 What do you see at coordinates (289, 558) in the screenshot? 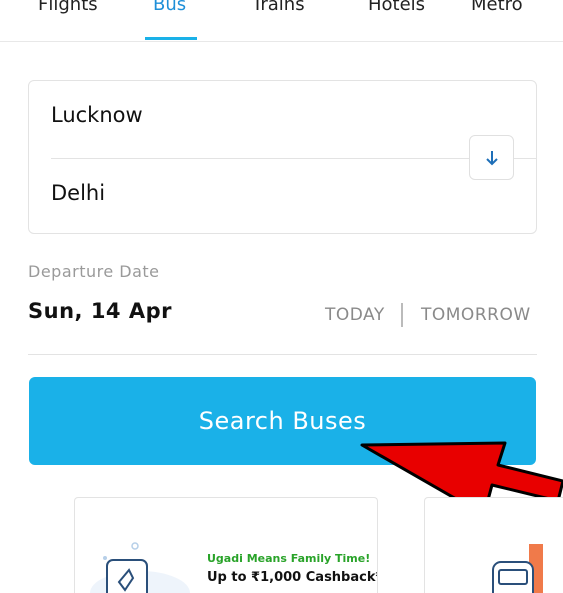
I see `promo-headline: Ugadi Means Family Time!` at bounding box center [289, 558].